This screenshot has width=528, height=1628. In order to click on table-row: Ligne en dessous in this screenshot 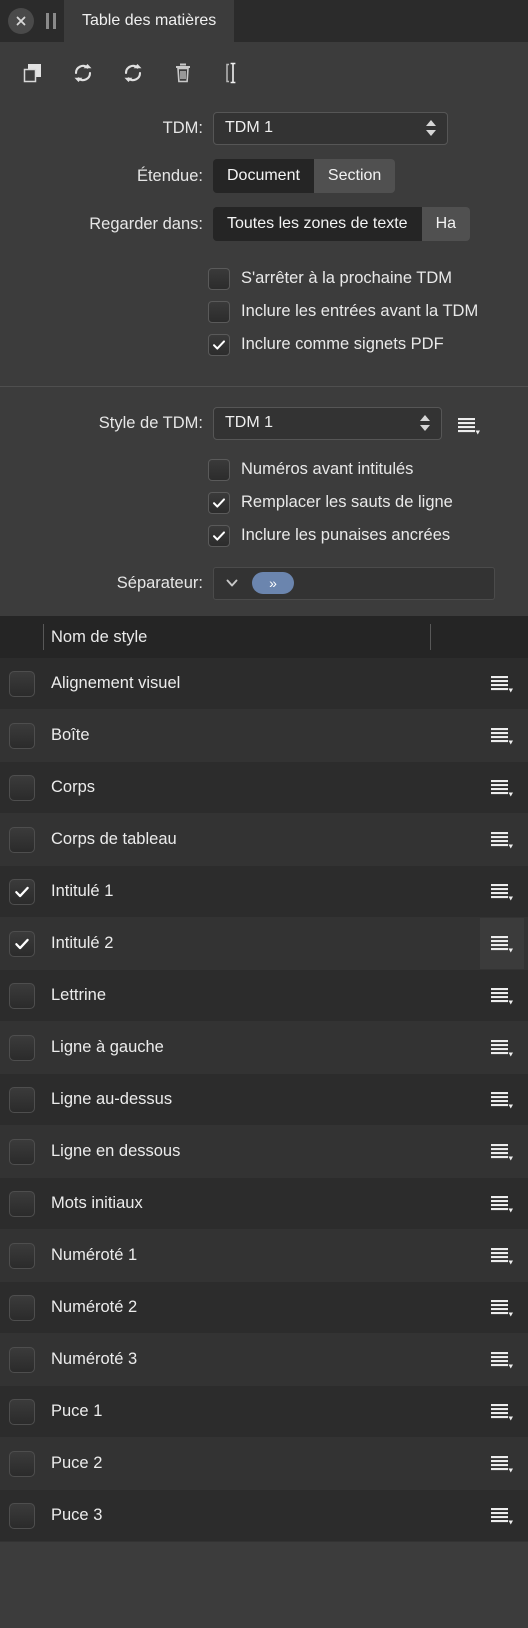, I will do `click(264, 1152)`.